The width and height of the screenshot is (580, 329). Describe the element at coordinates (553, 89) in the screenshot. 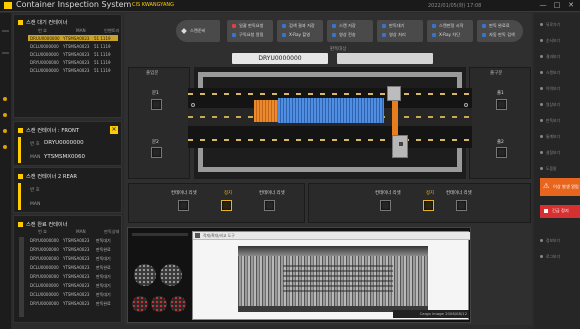

I see `right-menu-item: 이력보기` at that location.